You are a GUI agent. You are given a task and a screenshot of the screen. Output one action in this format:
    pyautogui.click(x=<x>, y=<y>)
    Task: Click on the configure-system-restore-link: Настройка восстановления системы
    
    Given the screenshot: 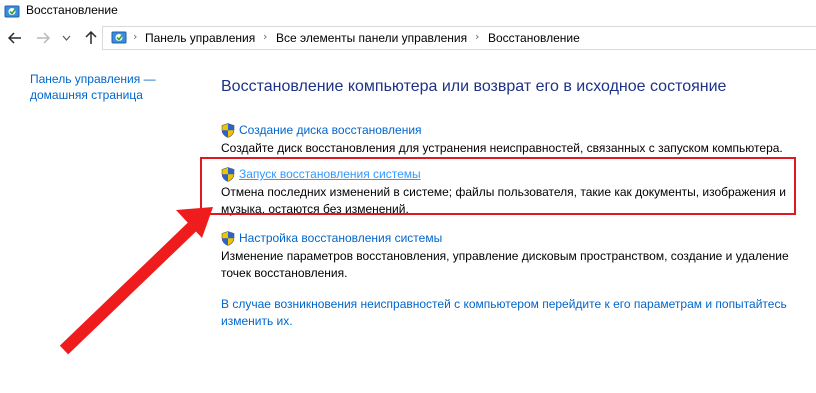 What is the action you would take?
    pyautogui.click(x=340, y=238)
    